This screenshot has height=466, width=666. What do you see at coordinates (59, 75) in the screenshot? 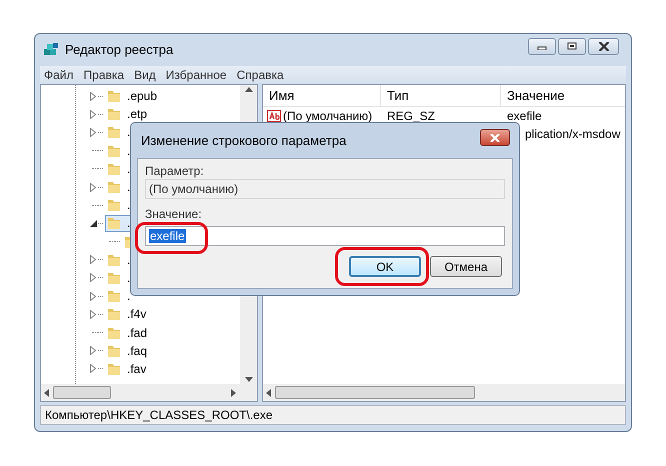
I see `menu-item: Файл` at bounding box center [59, 75].